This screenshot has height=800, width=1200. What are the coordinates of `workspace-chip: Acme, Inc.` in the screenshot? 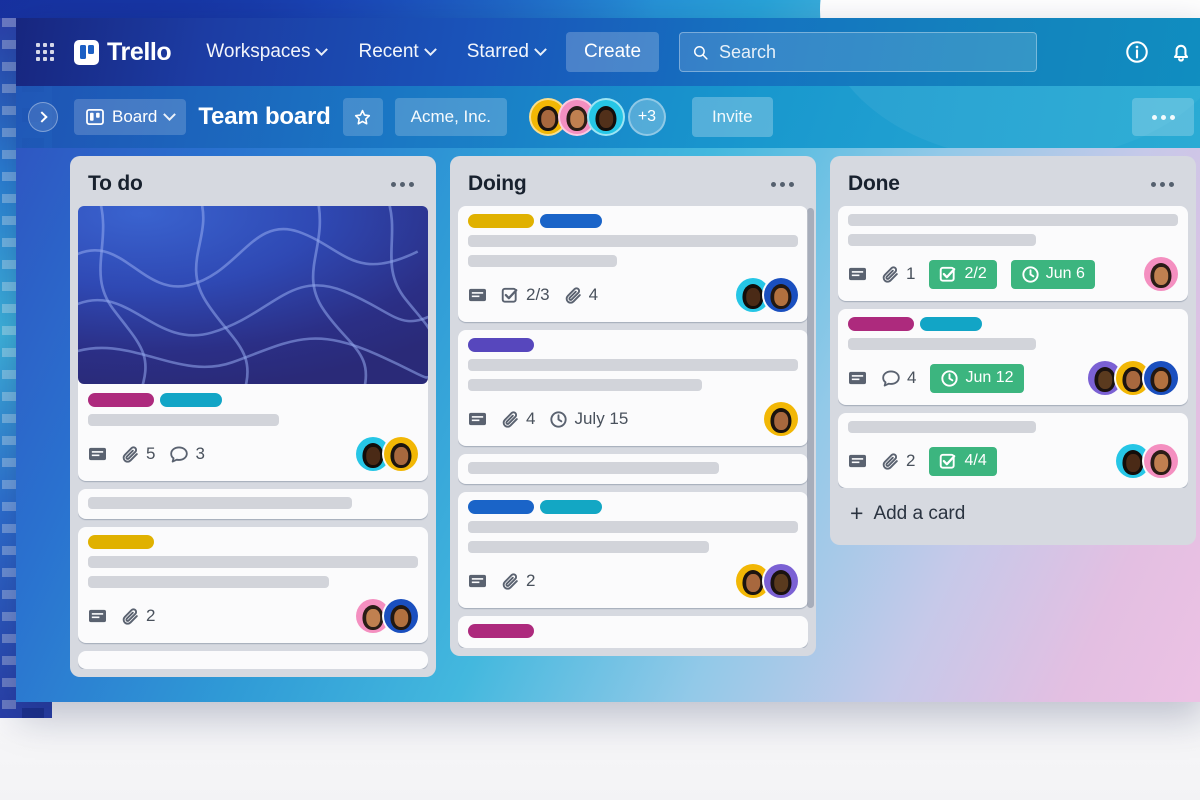 It's located at (450, 117).